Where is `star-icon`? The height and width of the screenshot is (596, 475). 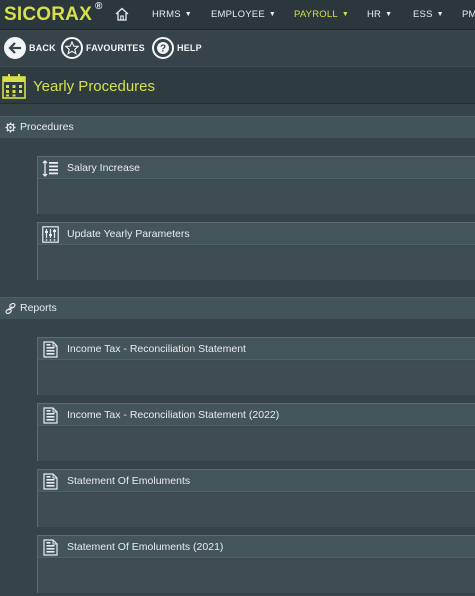 star-icon is located at coordinates (72, 48).